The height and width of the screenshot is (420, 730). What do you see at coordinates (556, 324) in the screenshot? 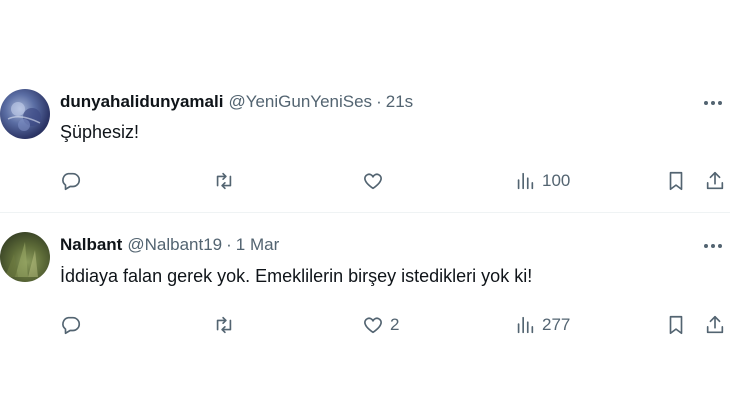
I see `view-count: 277` at bounding box center [556, 324].